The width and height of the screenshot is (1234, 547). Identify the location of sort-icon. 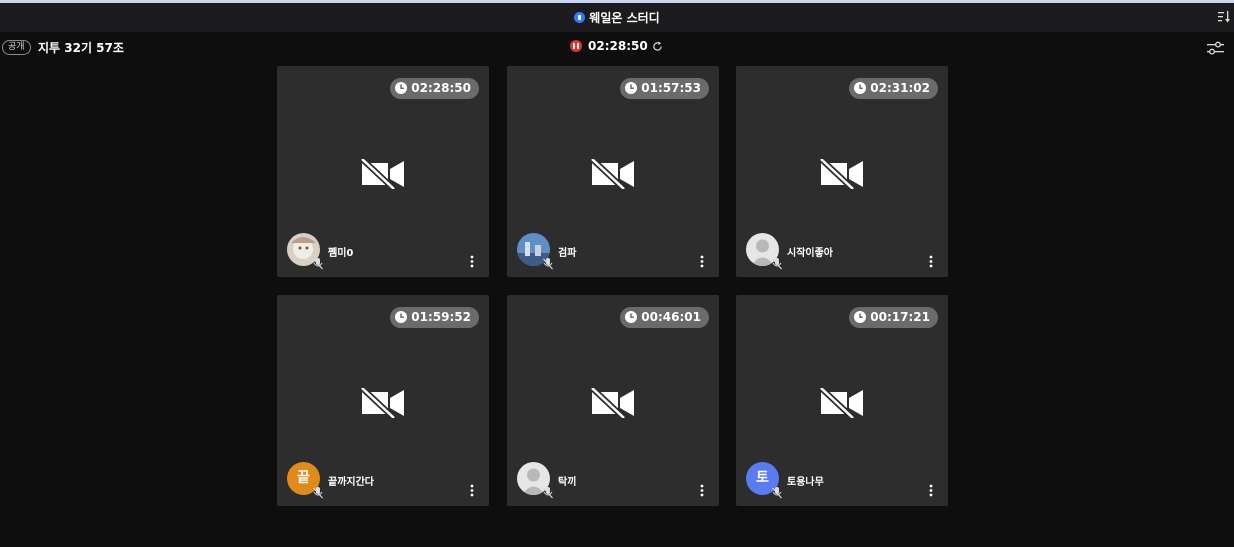
(1224, 17).